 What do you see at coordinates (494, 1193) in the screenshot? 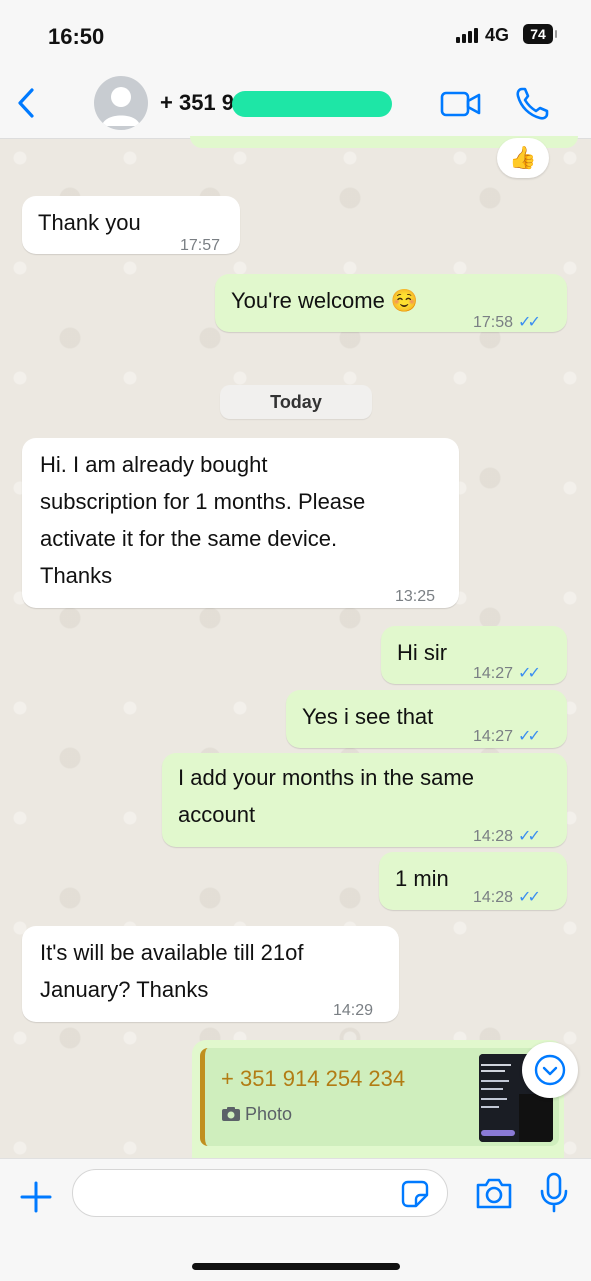
I see `camera-icon` at bounding box center [494, 1193].